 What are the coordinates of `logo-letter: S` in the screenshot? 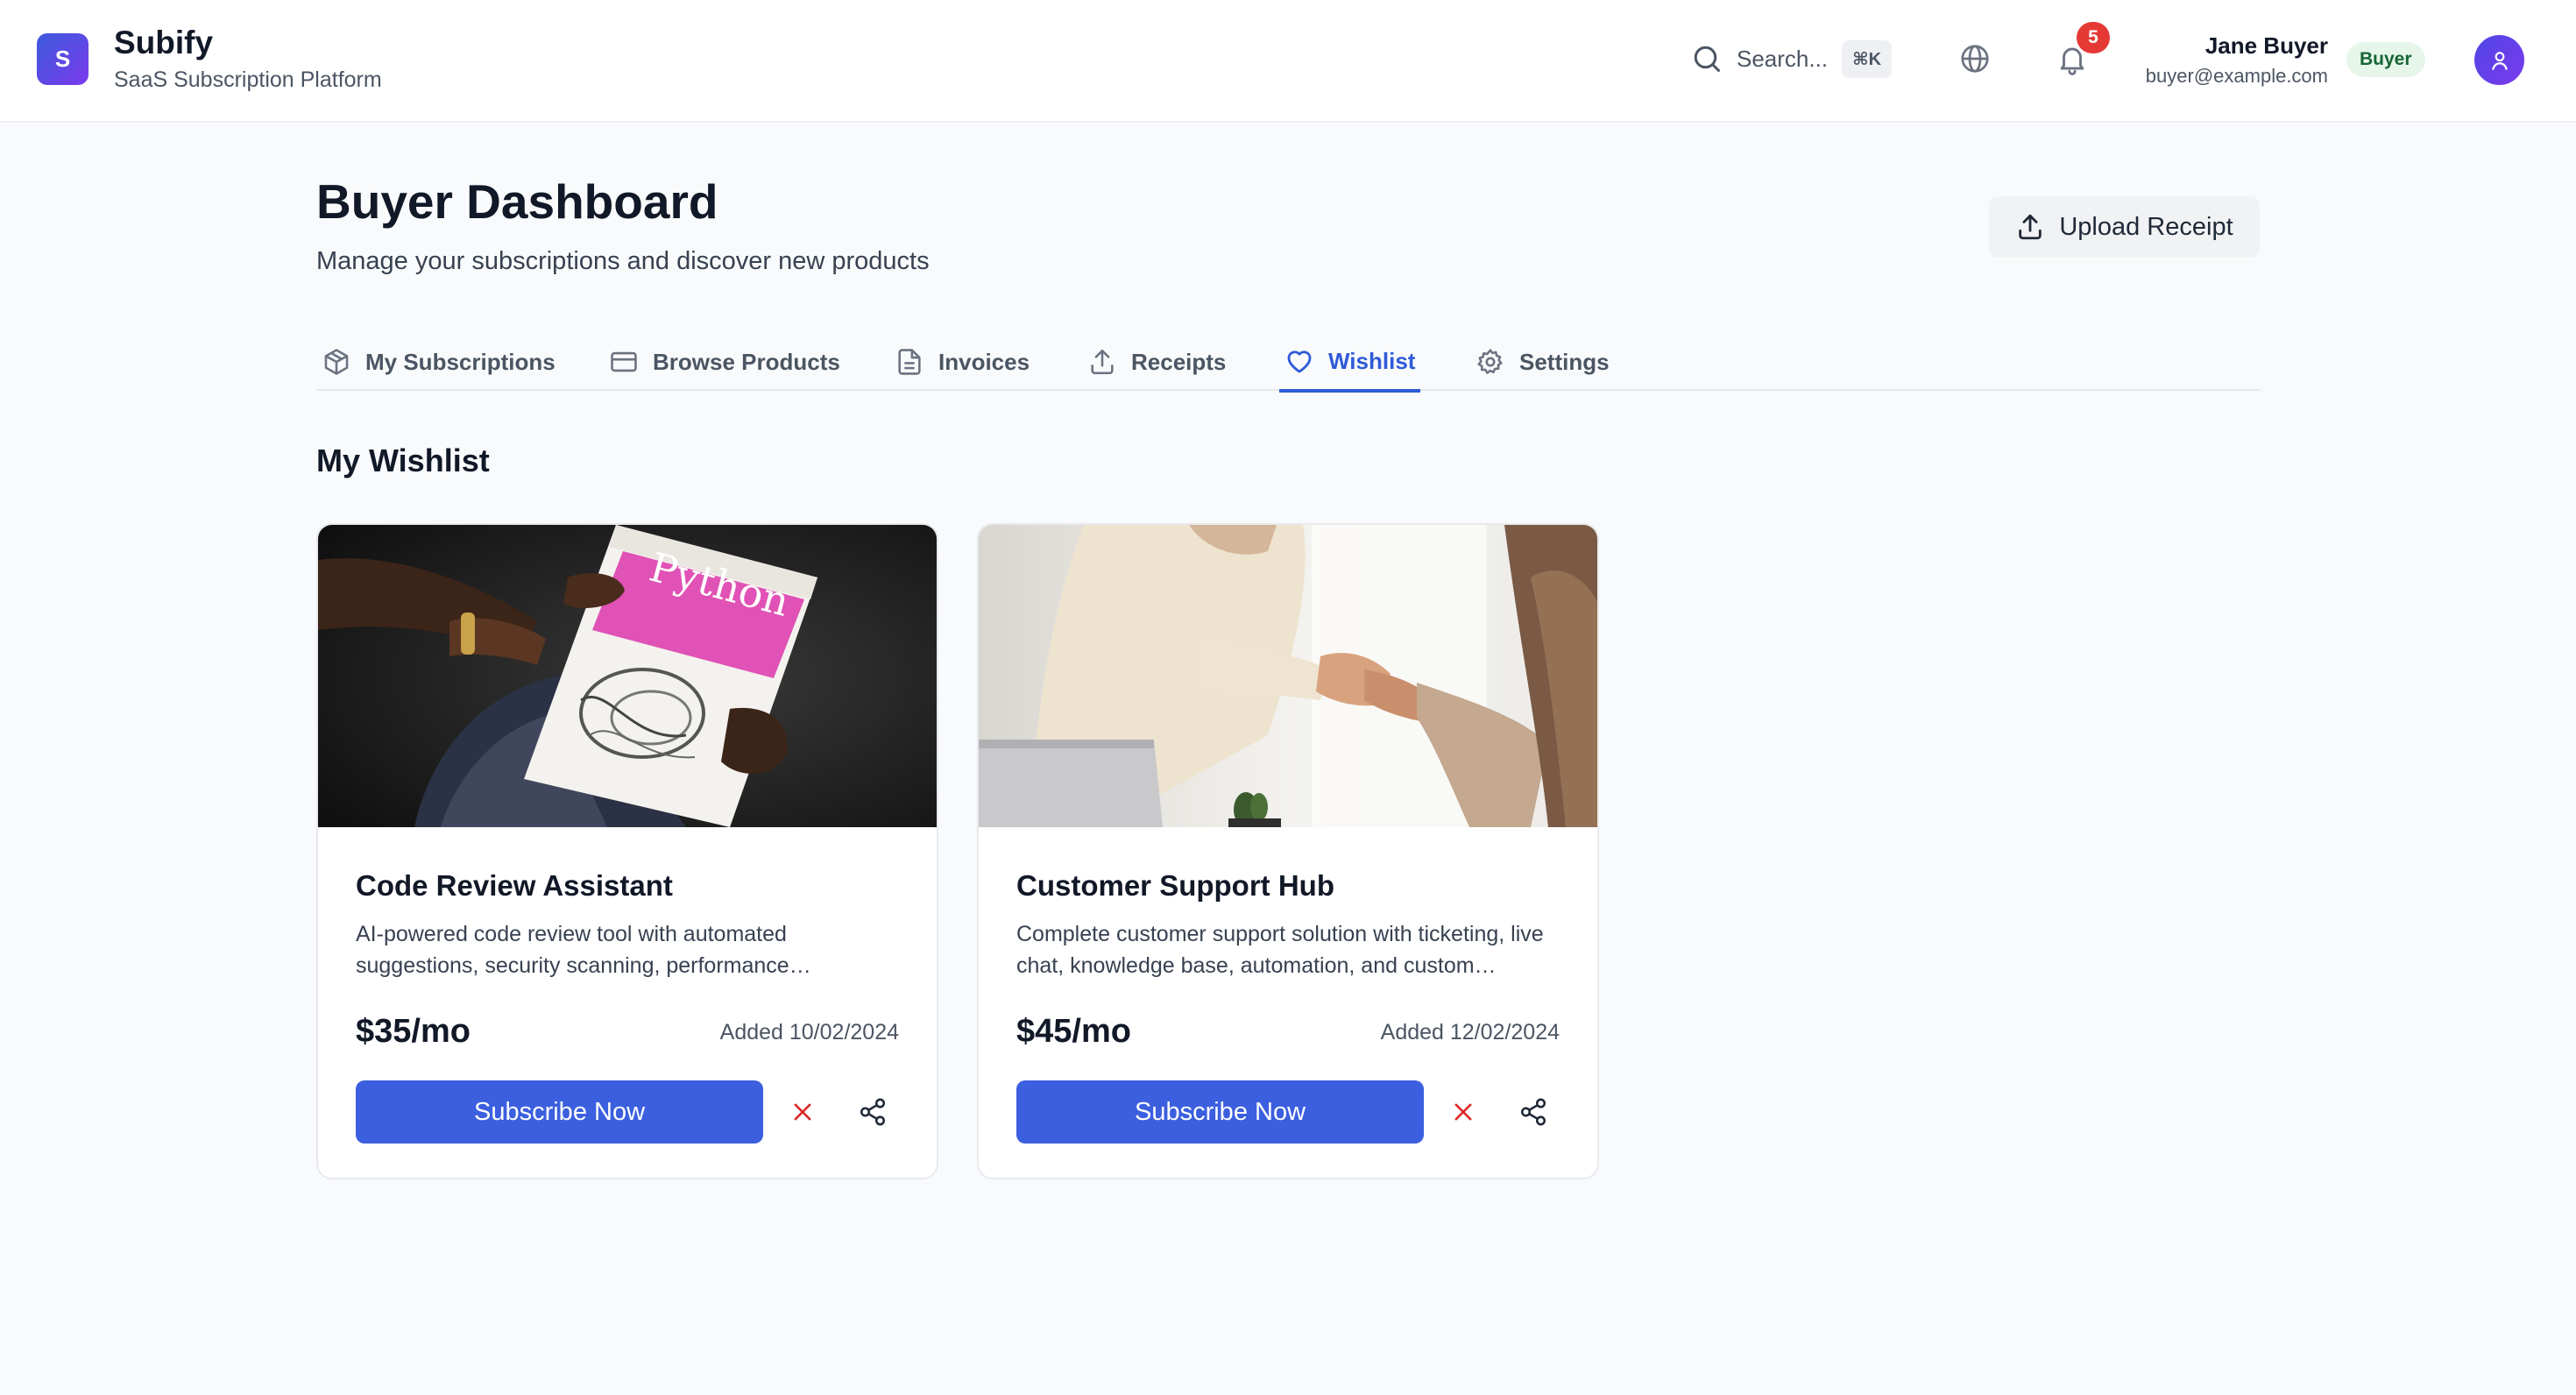 It's located at (62, 59).